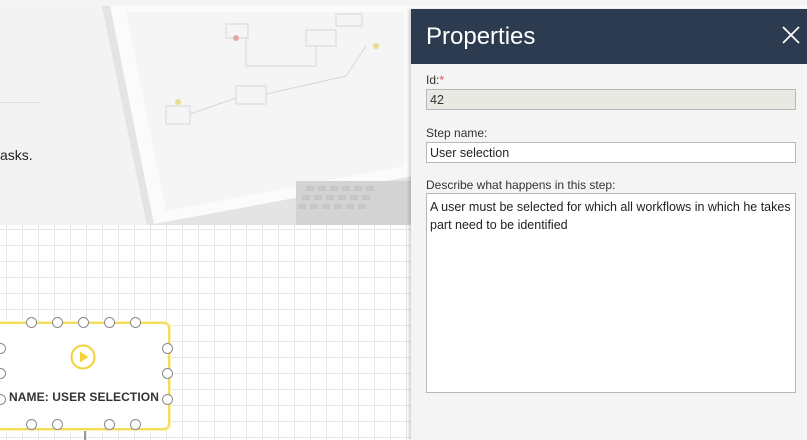 Image resolution: width=807 pixels, height=440 pixels. Describe the element at coordinates (85, 376) in the screenshot. I see `workflow-step-node: NAME: USER SELECTION` at that location.